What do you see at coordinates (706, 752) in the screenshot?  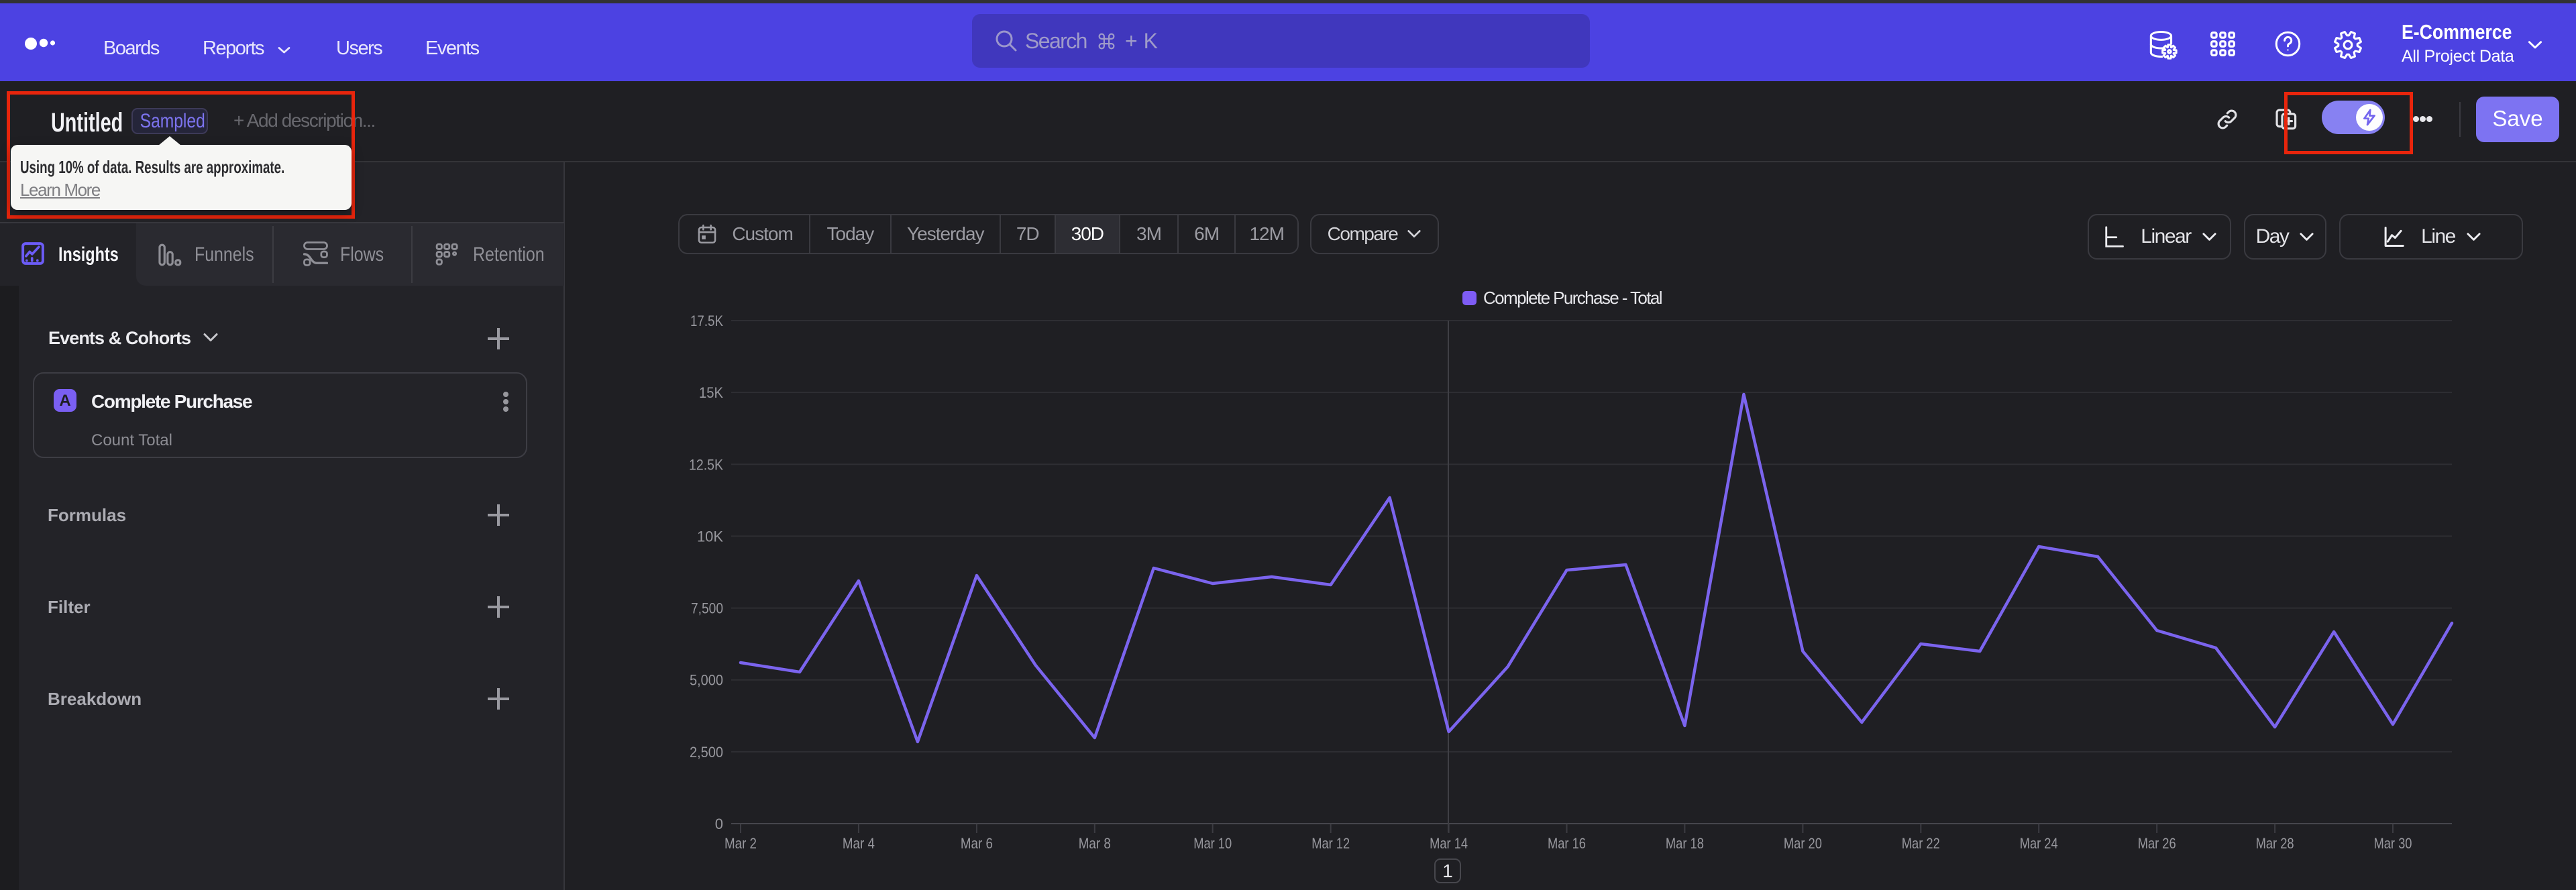 I see `svg-text: 2,500` at bounding box center [706, 752].